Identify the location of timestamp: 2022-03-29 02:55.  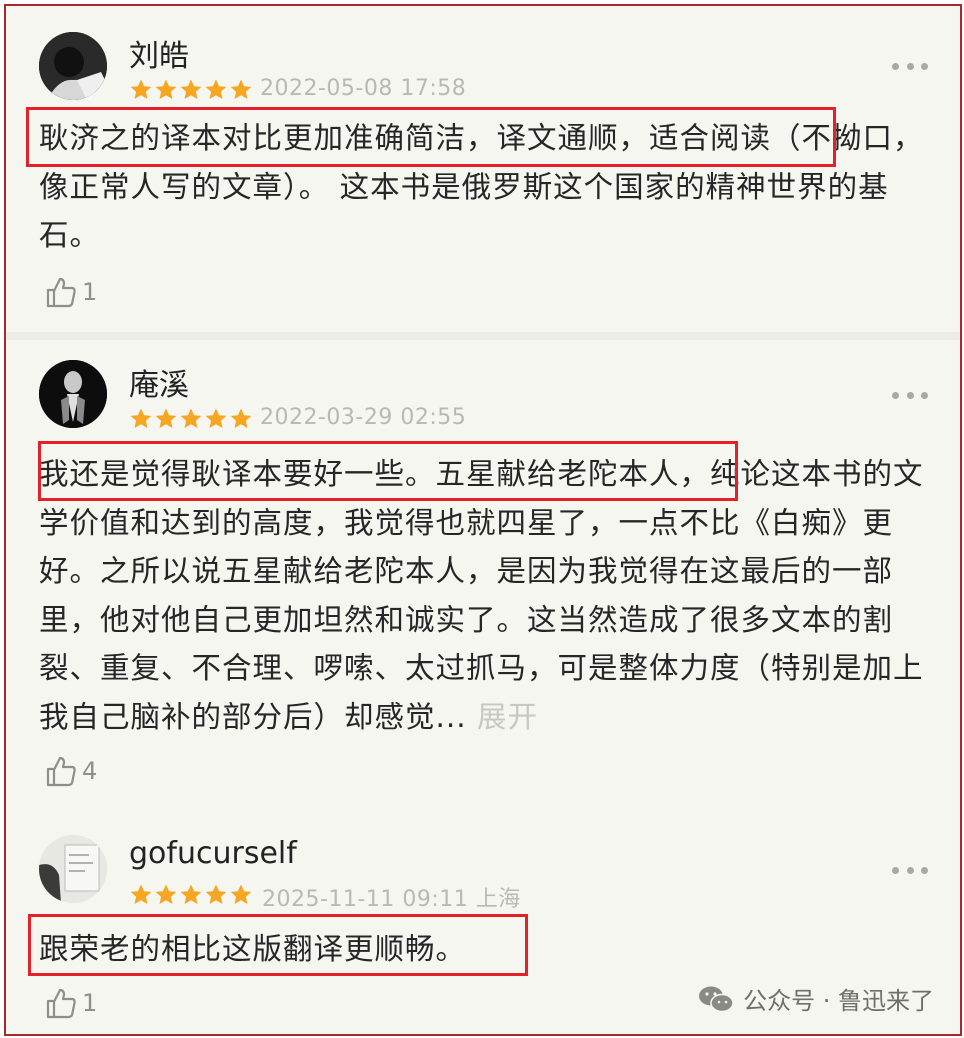
(363, 417).